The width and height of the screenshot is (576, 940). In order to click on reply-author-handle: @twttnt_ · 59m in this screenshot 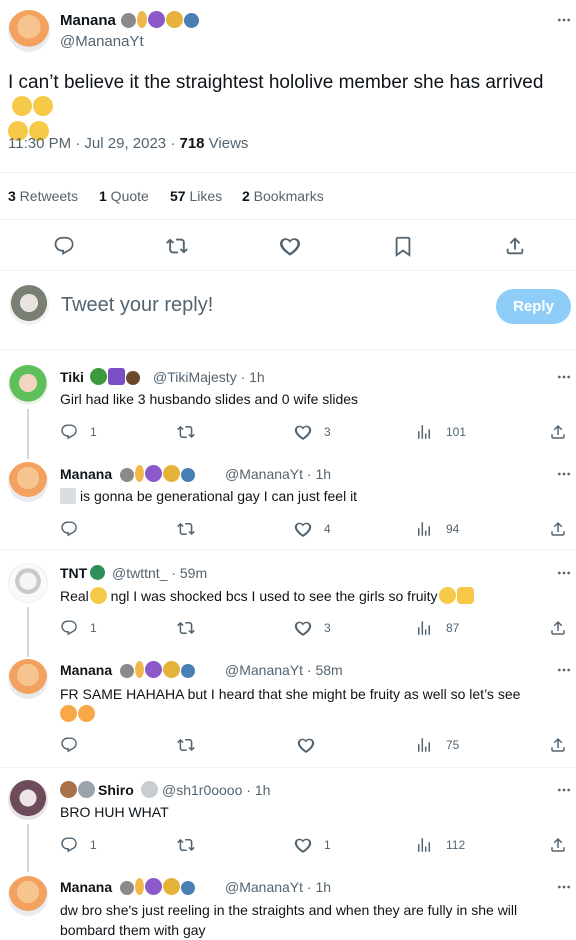, I will do `click(159, 573)`.